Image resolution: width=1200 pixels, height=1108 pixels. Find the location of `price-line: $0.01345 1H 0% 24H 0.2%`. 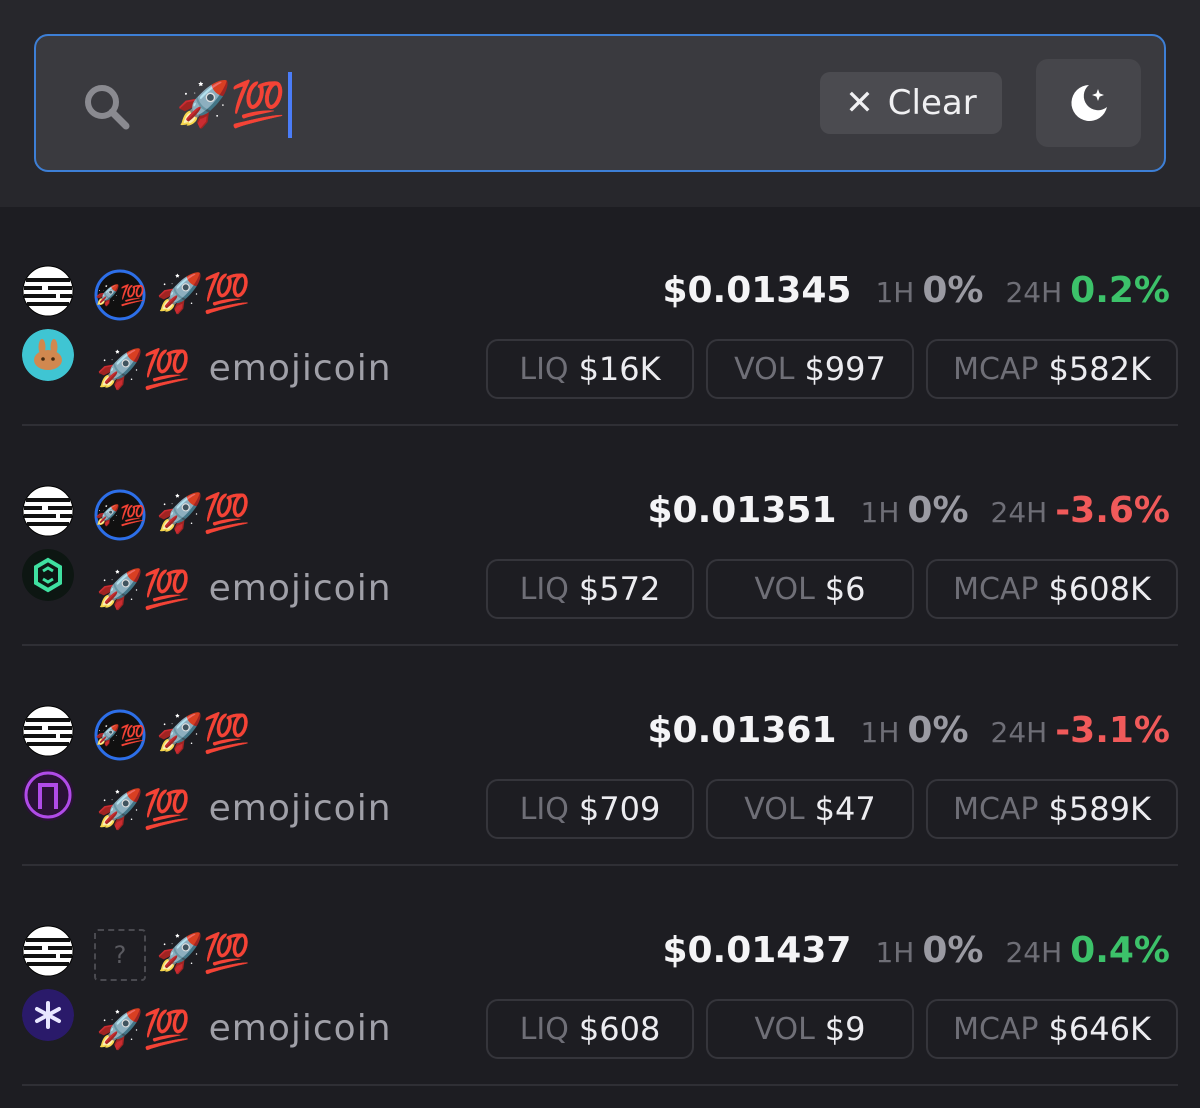

price-line: $0.01345 1H 0% 24H 0.2% is located at coordinates (916, 291).